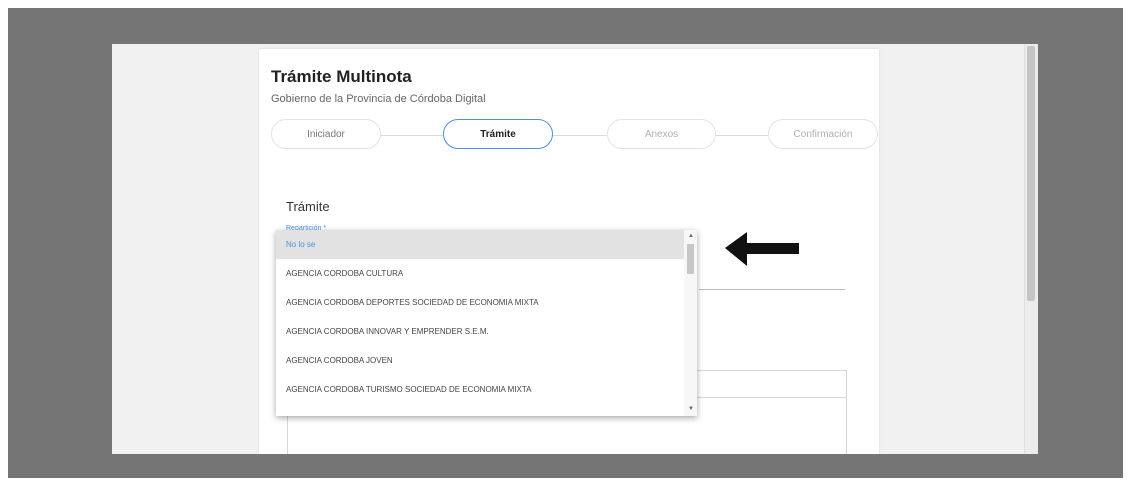 This screenshot has width=1131, height=483. I want to click on dropdown-option: AGENCIA CORDOBA CULTURA, so click(480, 273).